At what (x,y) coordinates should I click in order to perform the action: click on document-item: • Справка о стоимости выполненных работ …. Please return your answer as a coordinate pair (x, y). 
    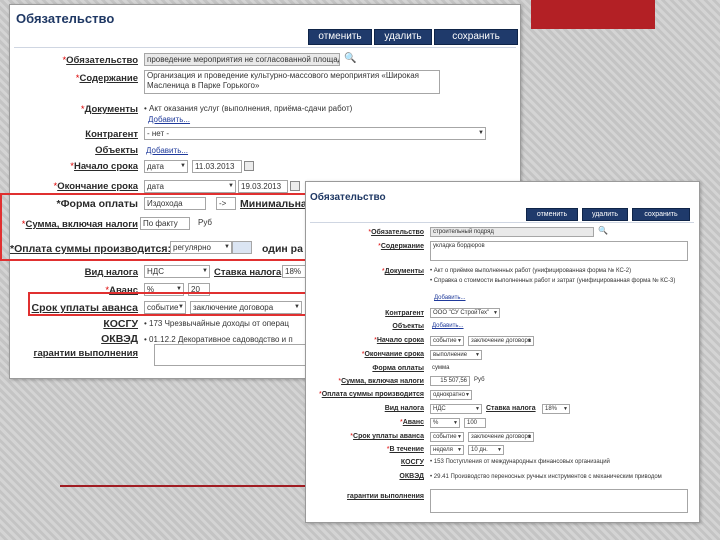
    Looking at the image, I should click on (553, 281).